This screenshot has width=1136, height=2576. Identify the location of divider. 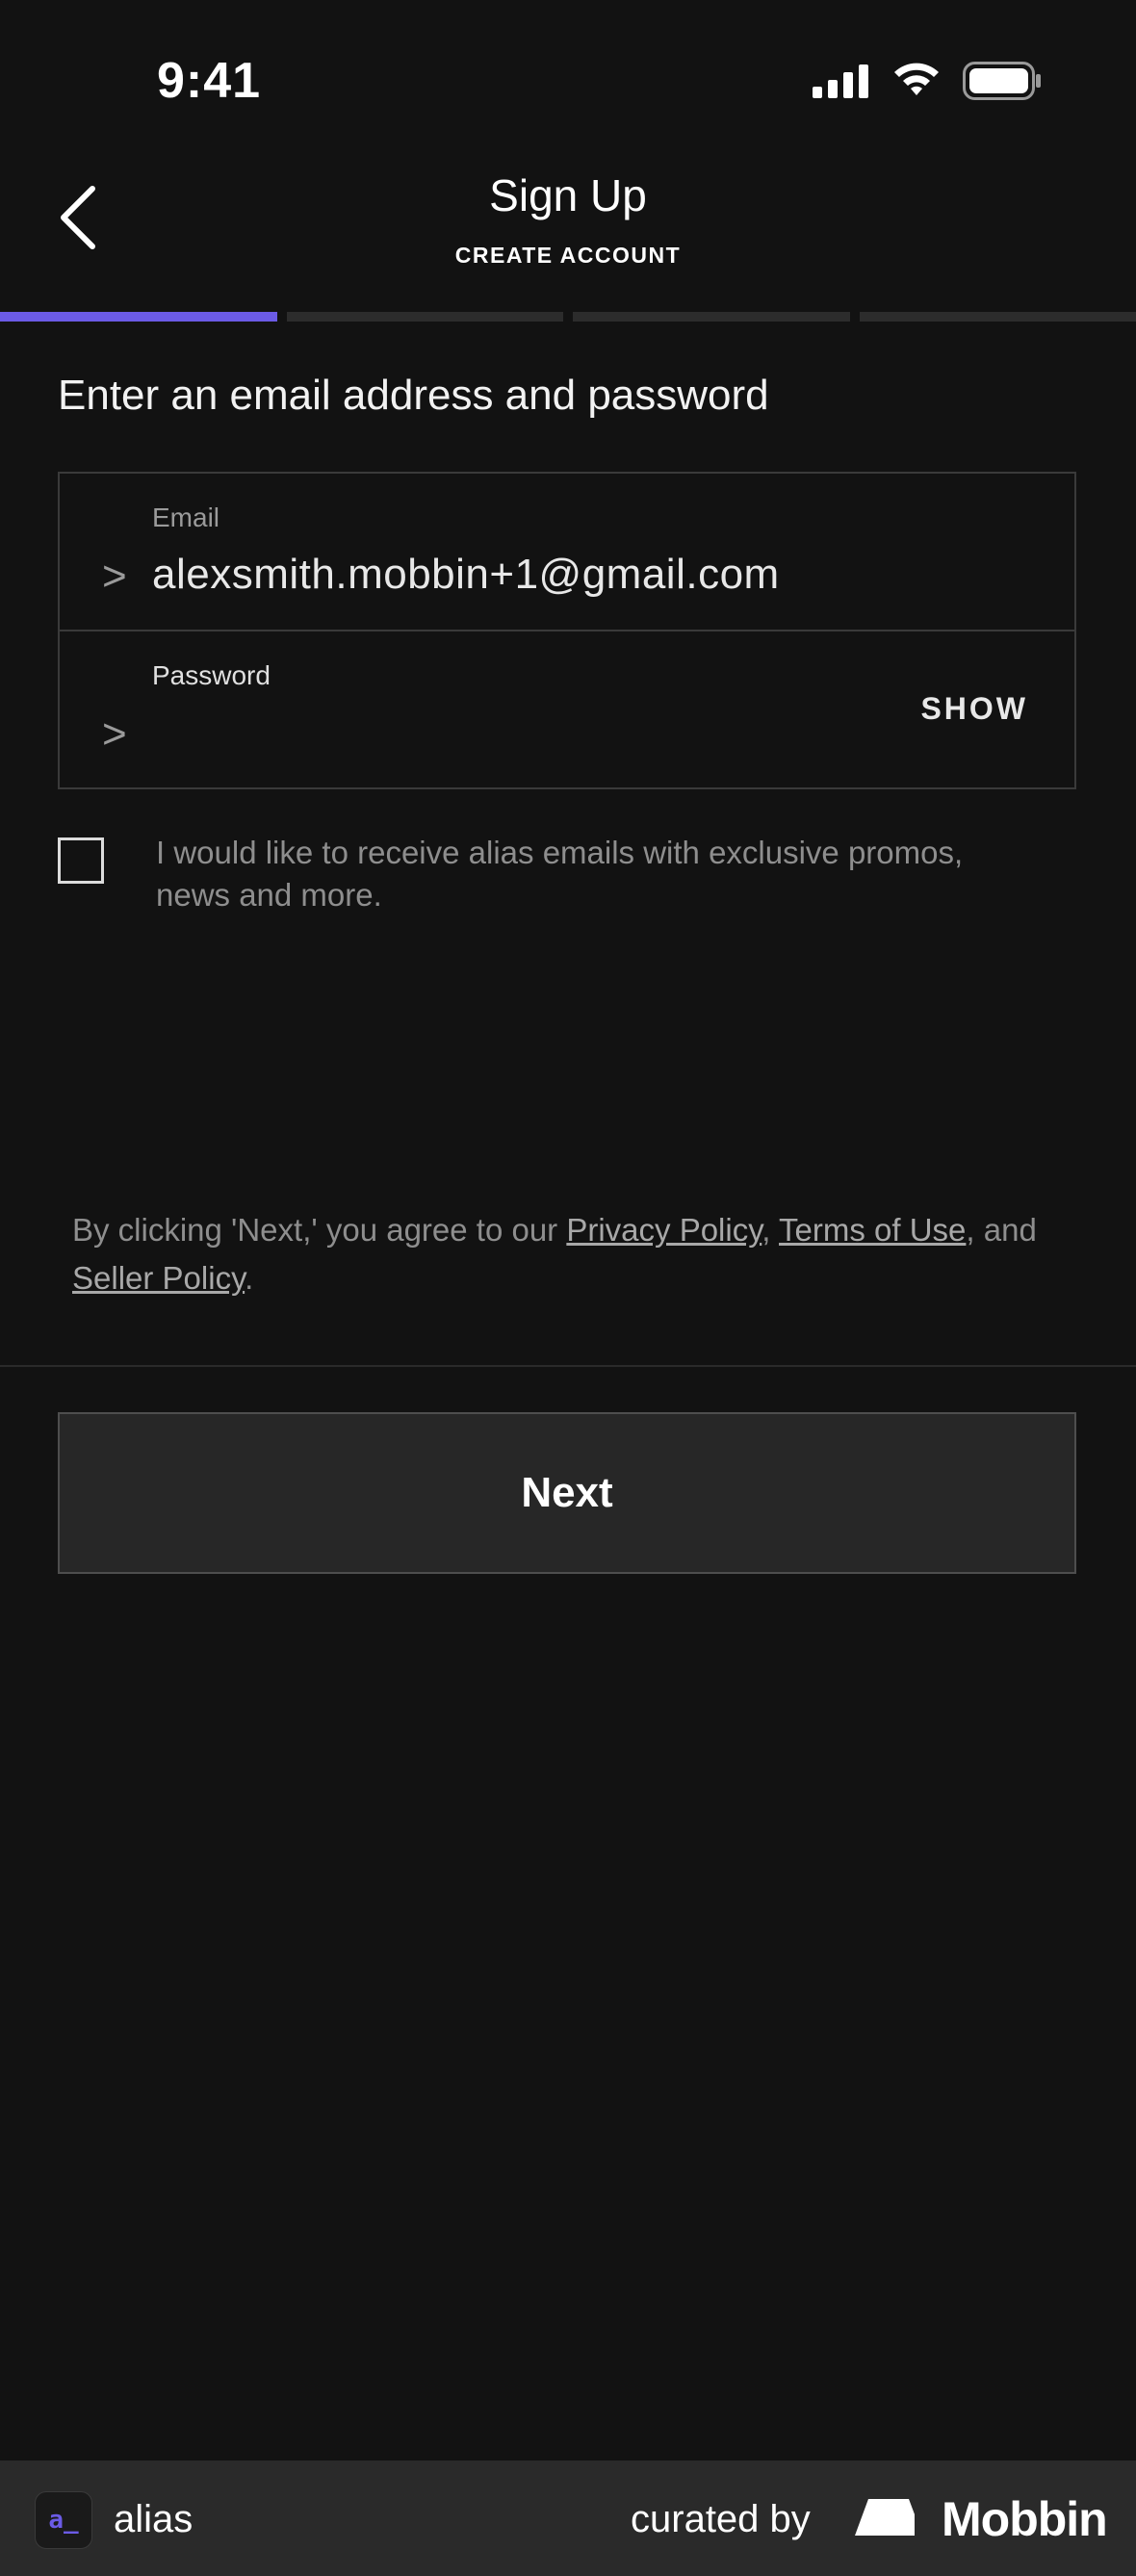
(568, 1366).